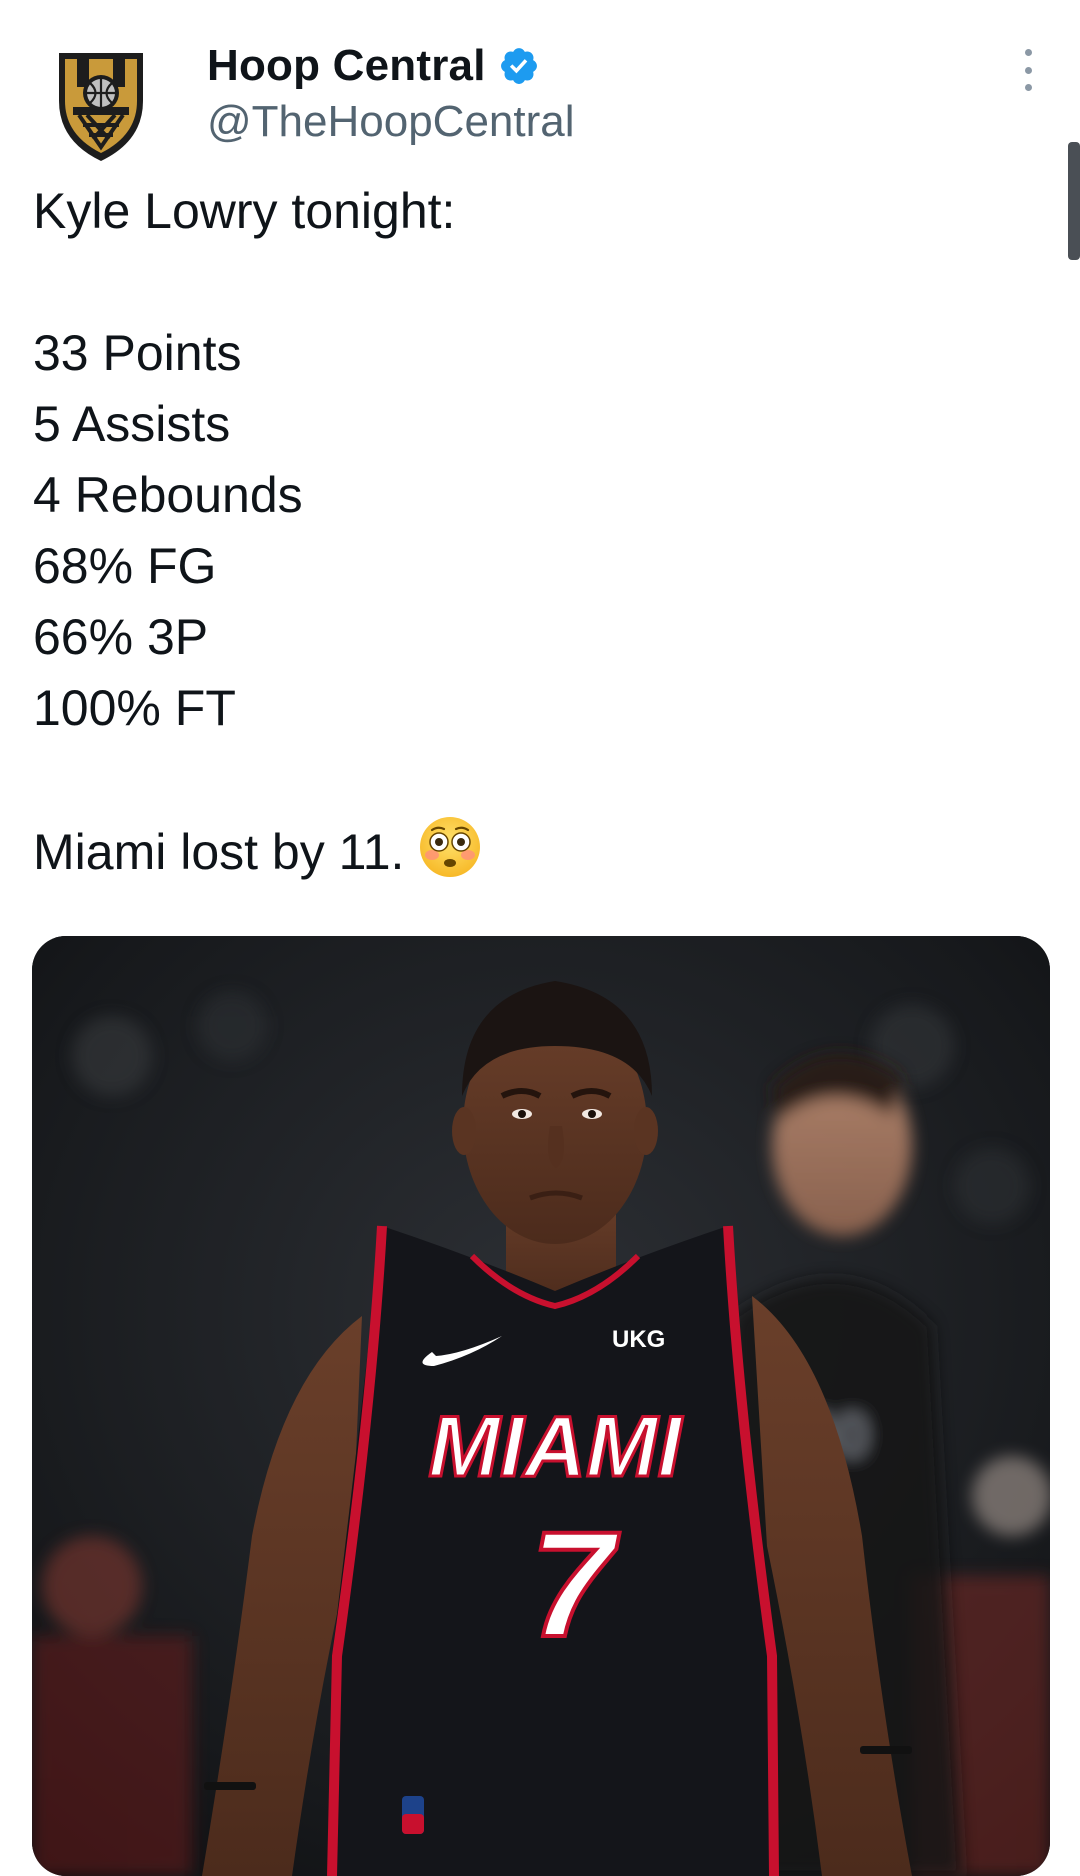 This screenshot has width=1080, height=1876. I want to click on more-options-icon, so click(1028, 70).